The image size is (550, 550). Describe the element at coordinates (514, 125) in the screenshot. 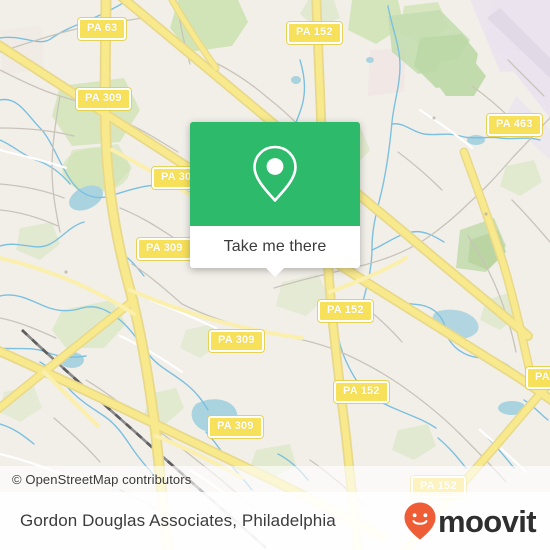

I see `highway-shield: PA 463` at that location.